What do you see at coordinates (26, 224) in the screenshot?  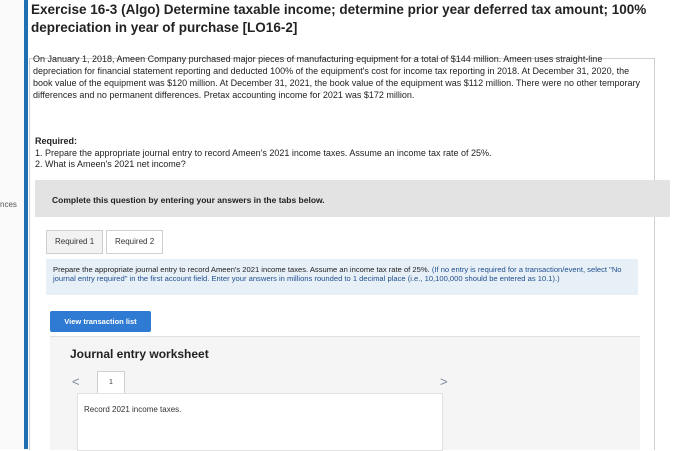 I see `accent-bar` at bounding box center [26, 224].